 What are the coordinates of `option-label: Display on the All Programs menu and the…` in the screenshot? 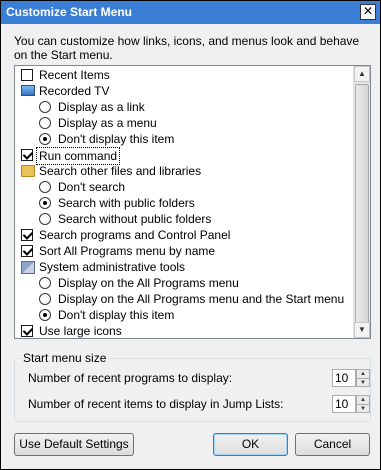 It's located at (201, 299).